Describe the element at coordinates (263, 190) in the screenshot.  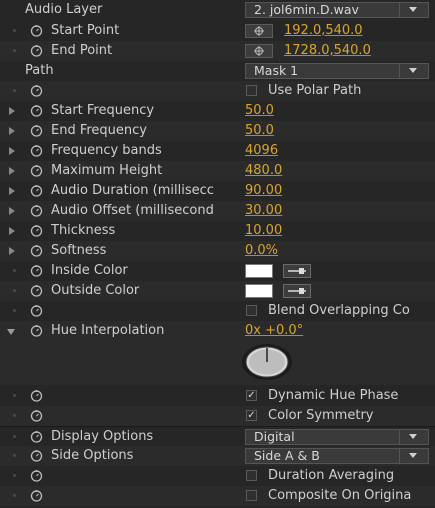
I see `audio-duration-value: 90.00` at that location.